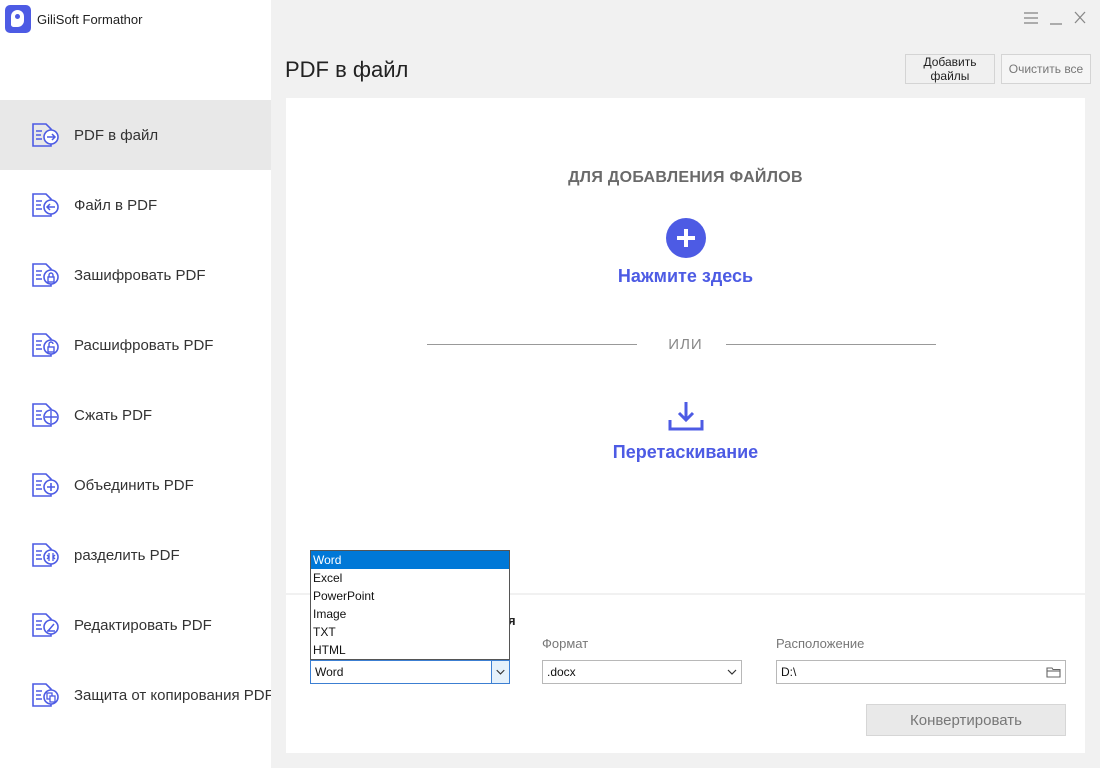 Image resolution: width=1100 pixels, height=768 pixels. I want to click on drag-drop-label: Перетаскивание, so click(685, 452).